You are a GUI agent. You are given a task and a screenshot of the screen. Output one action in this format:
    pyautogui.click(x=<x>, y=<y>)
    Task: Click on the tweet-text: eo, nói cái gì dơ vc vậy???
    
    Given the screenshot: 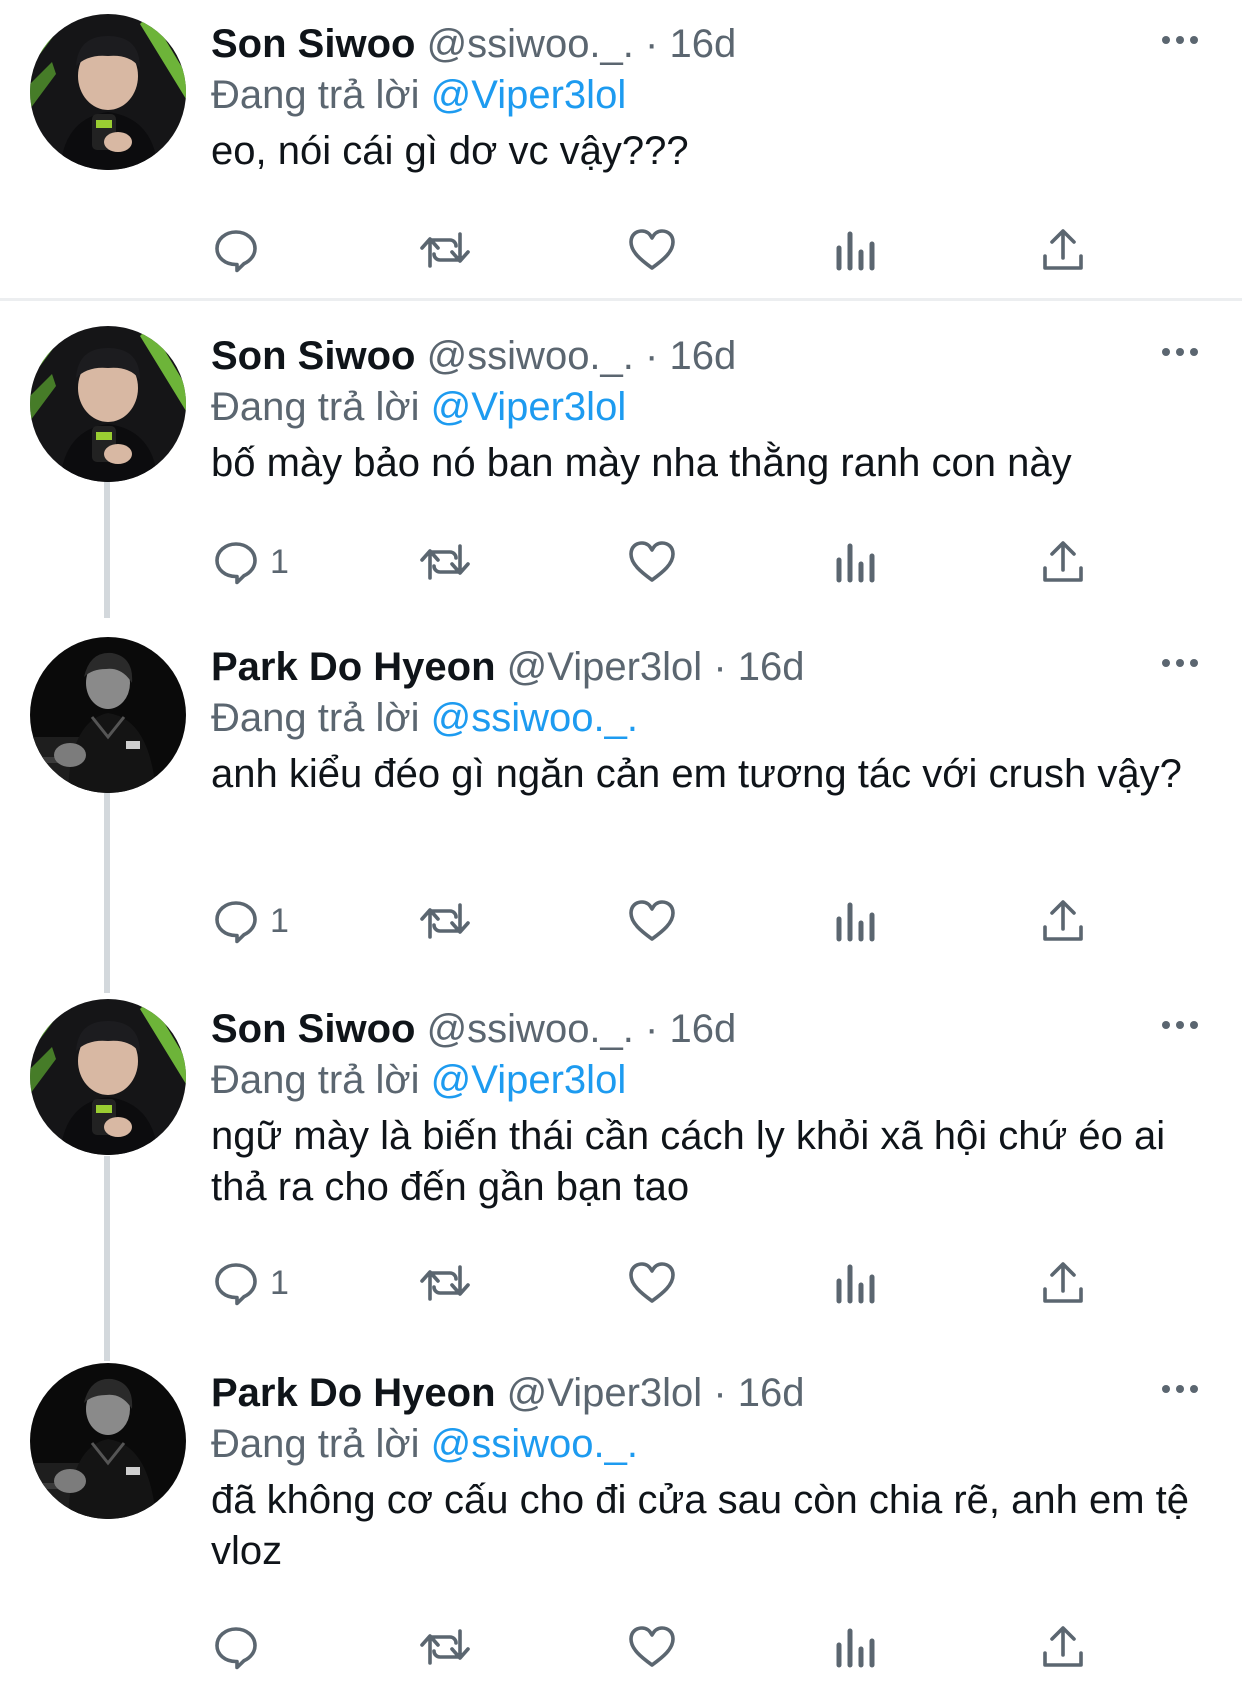 What is the action you would take?
    pyautogui.click(x=450, y=151)
    